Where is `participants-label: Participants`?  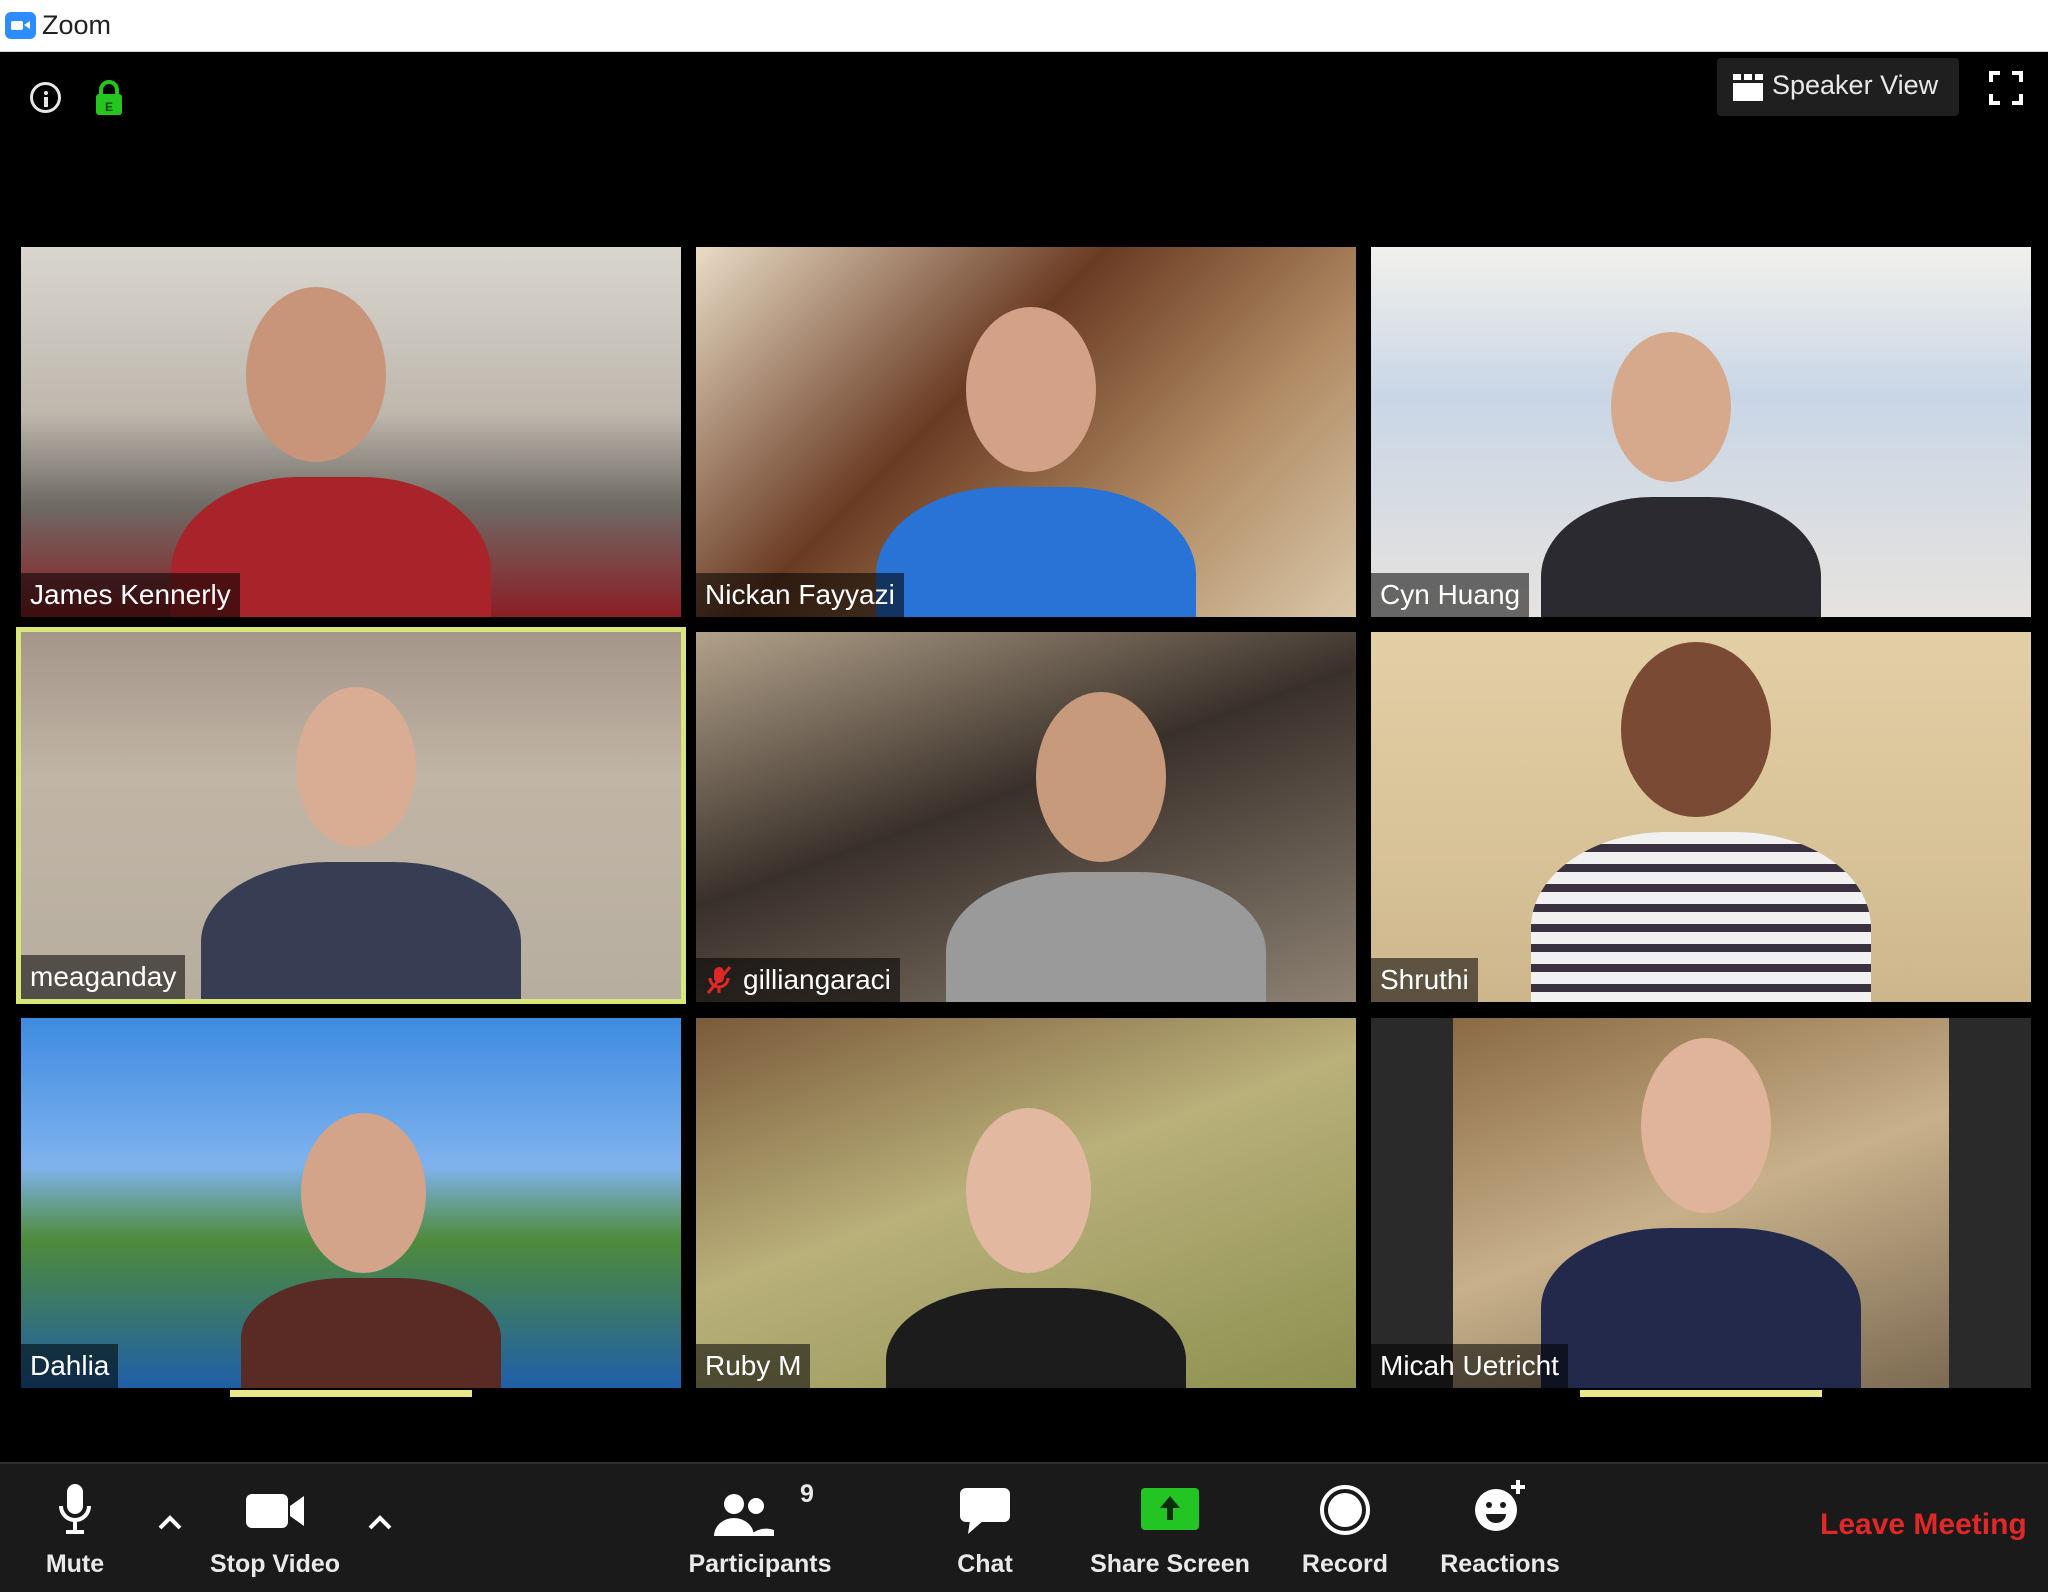 participants-label: Participants is located at coordinates (760, 1564).